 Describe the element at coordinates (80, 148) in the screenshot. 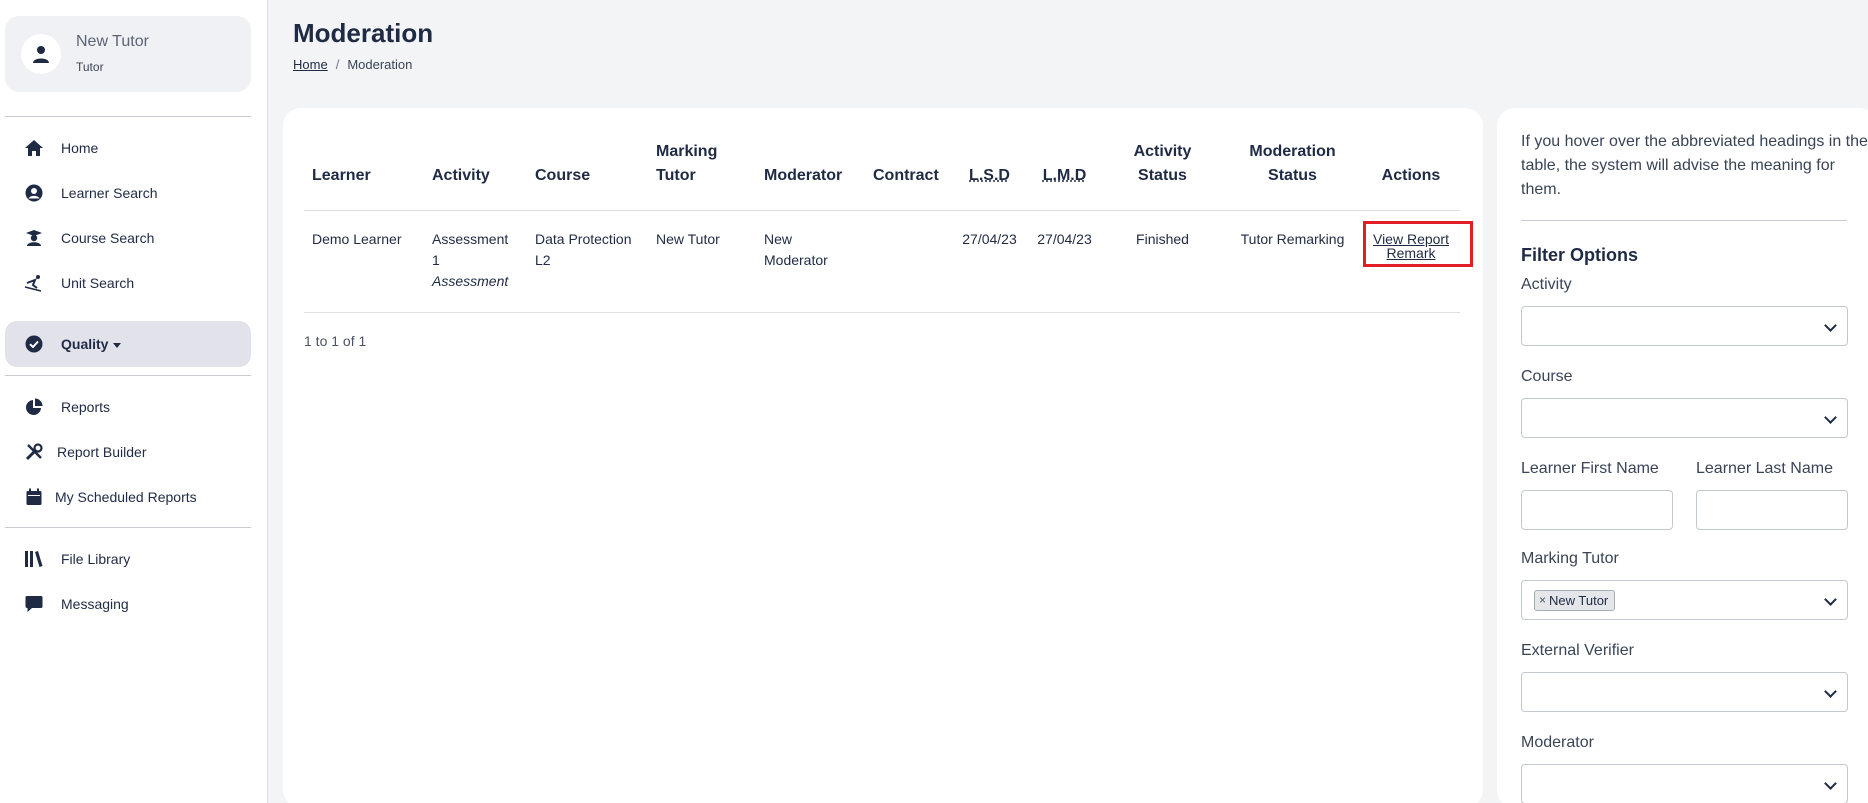

I see `sidebar-item-label: Home` at that location.